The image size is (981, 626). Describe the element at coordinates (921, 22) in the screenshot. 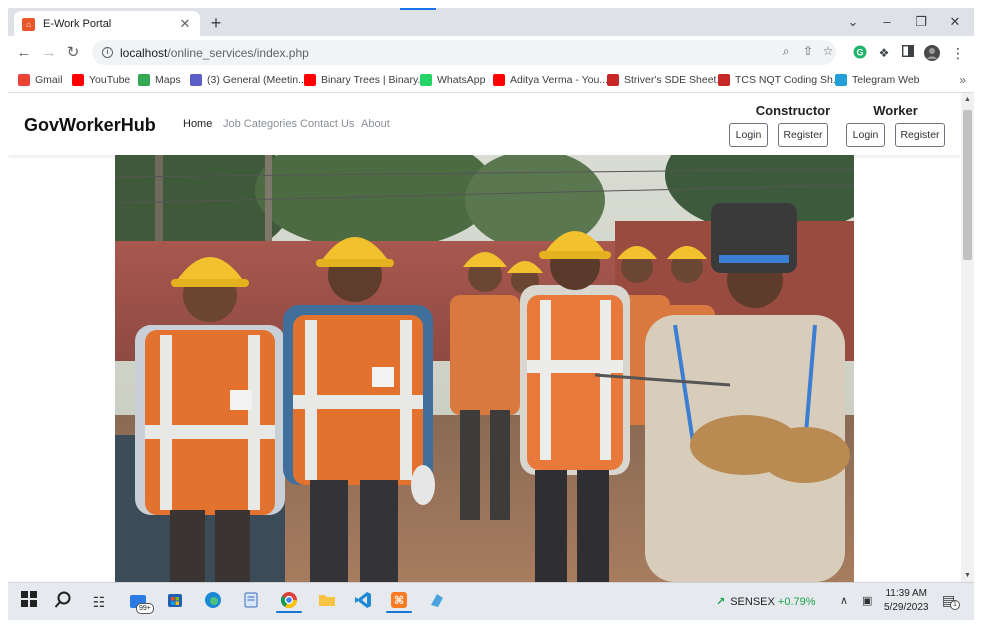

I see `restore-button: ❐` at that location.